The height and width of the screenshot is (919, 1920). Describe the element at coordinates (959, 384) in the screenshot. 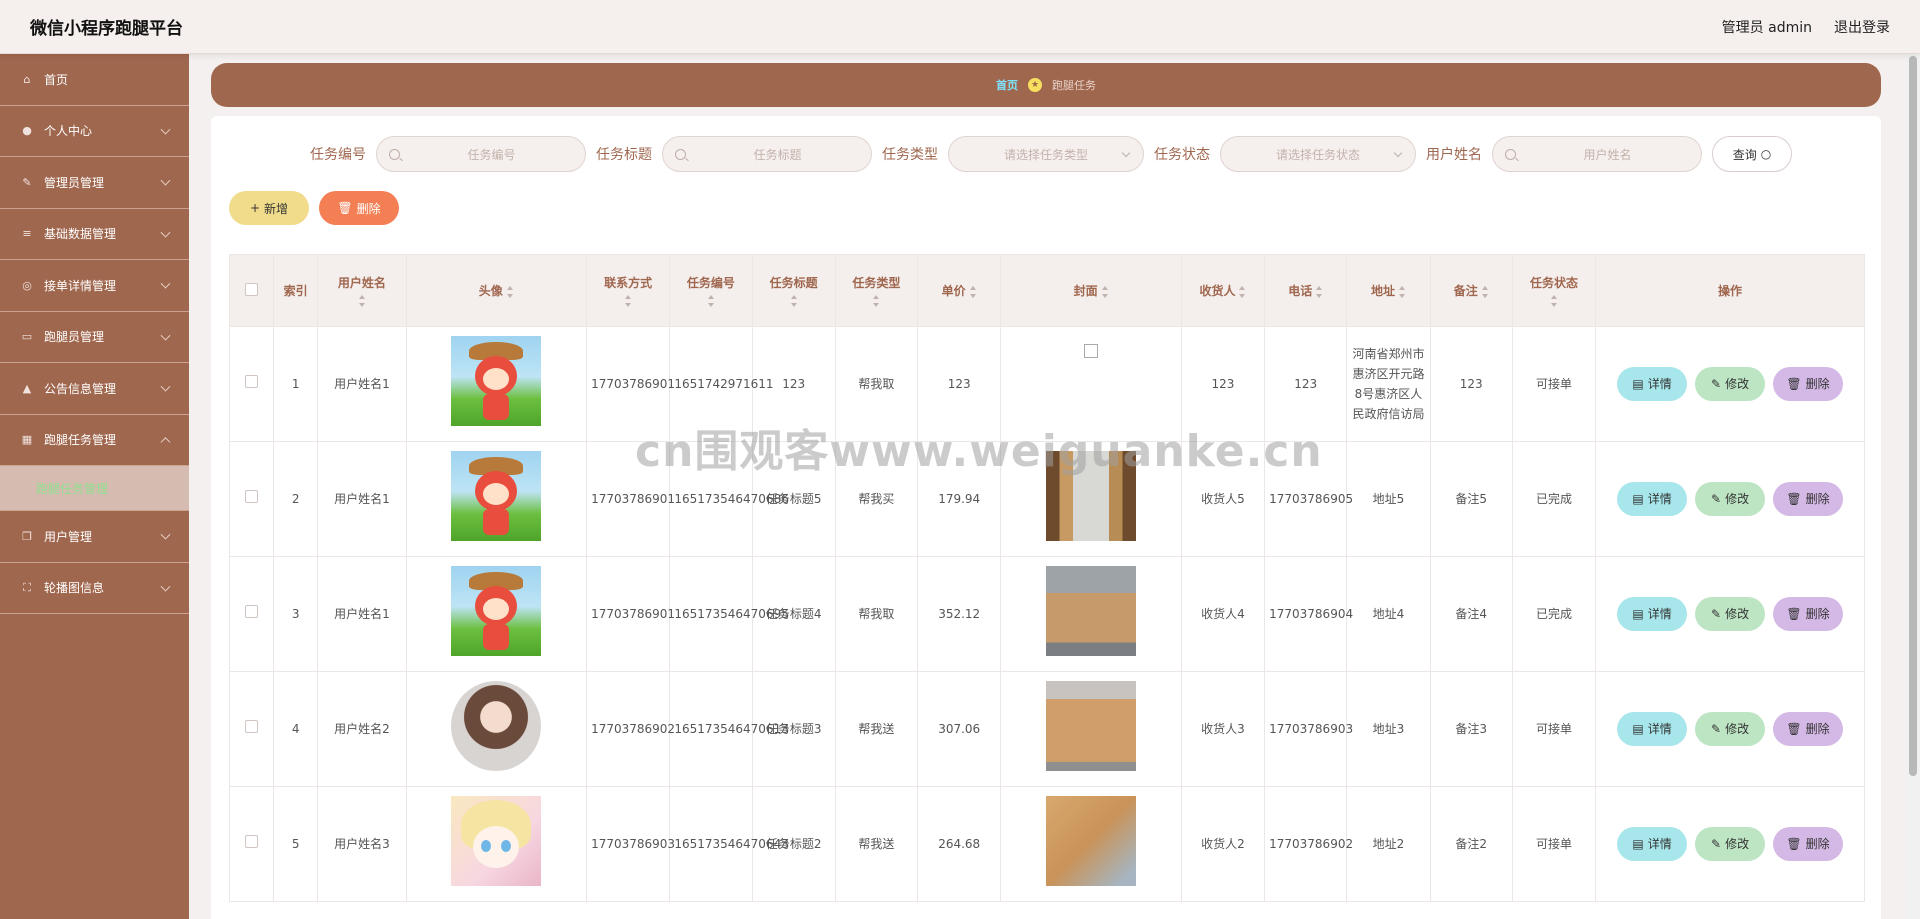

I see `cell-price: 123` at that location.